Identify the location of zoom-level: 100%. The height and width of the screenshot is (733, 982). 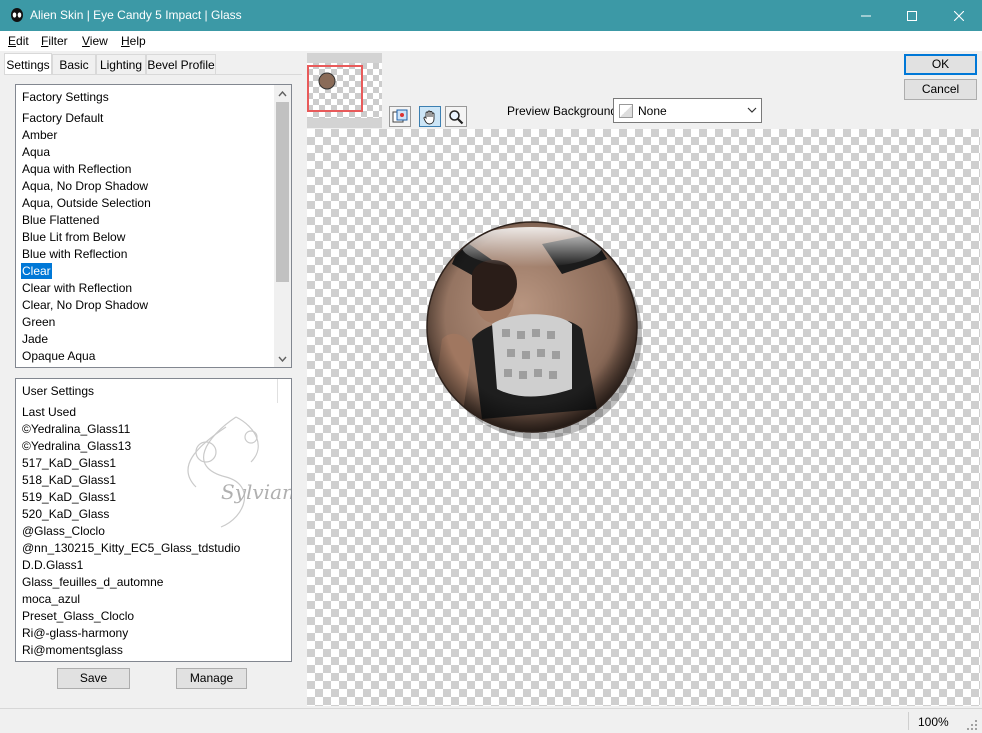
(933, 722).